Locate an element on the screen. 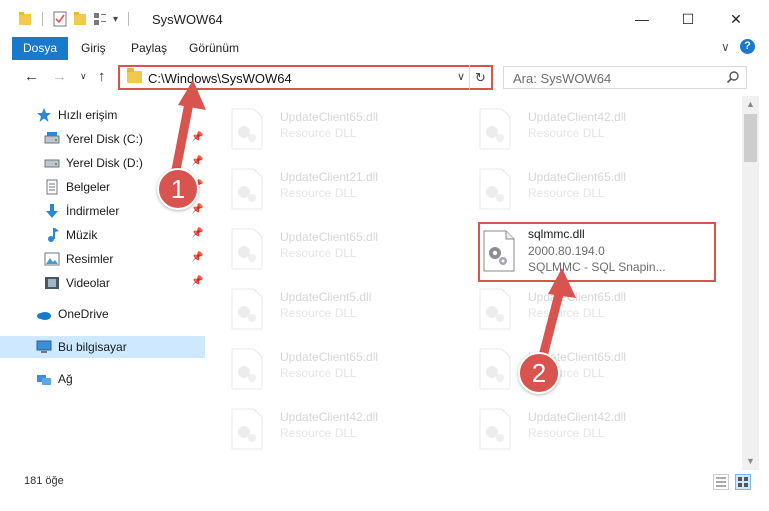 Image resolution: width=769 pixels, height=511 pixels. search-icon is located at coordinates (733, 77).